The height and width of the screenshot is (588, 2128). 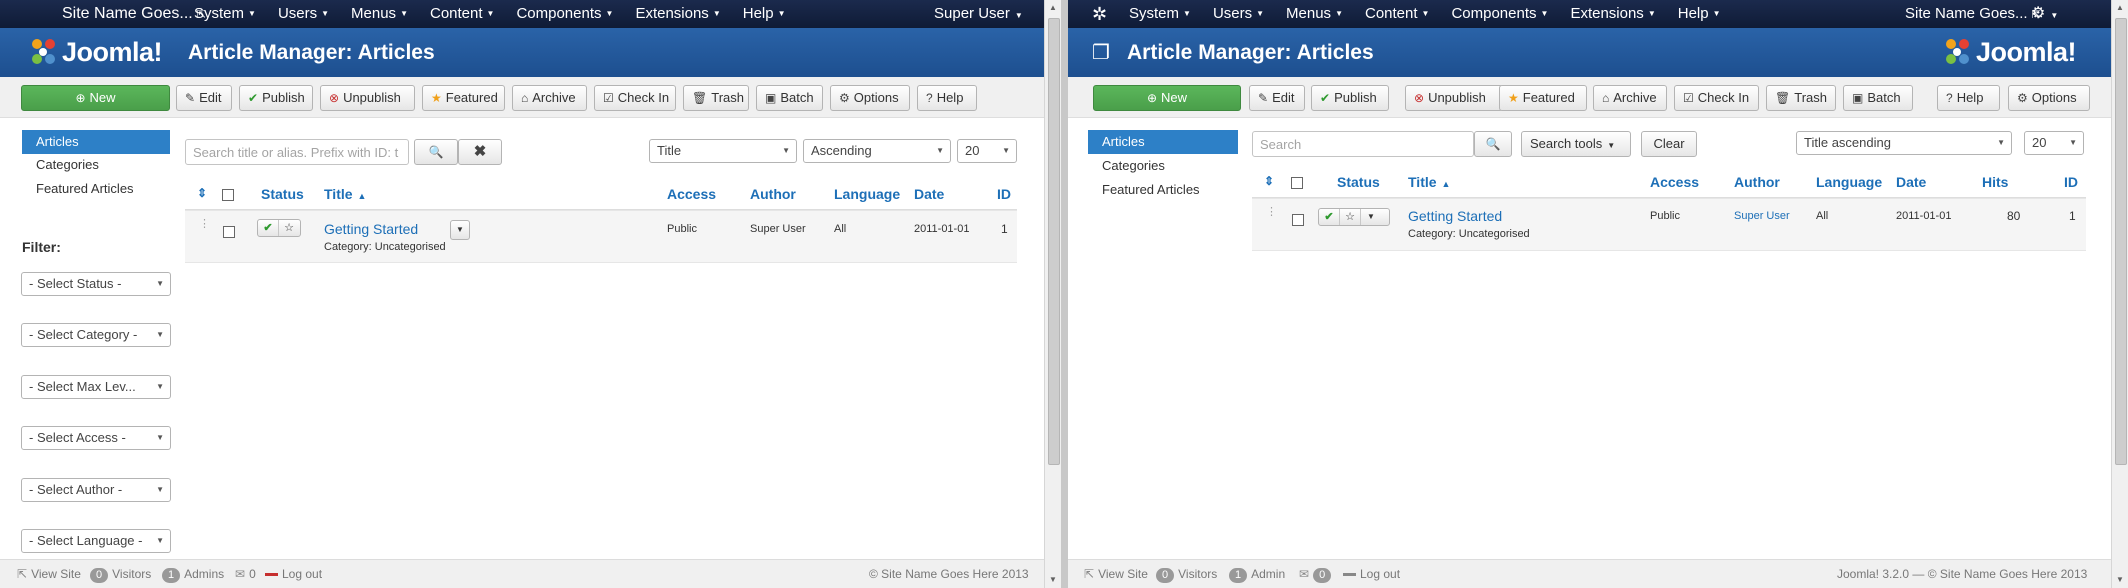 I want to click on joomla-menu-icon: ✲, so click(x=1099, y=14).